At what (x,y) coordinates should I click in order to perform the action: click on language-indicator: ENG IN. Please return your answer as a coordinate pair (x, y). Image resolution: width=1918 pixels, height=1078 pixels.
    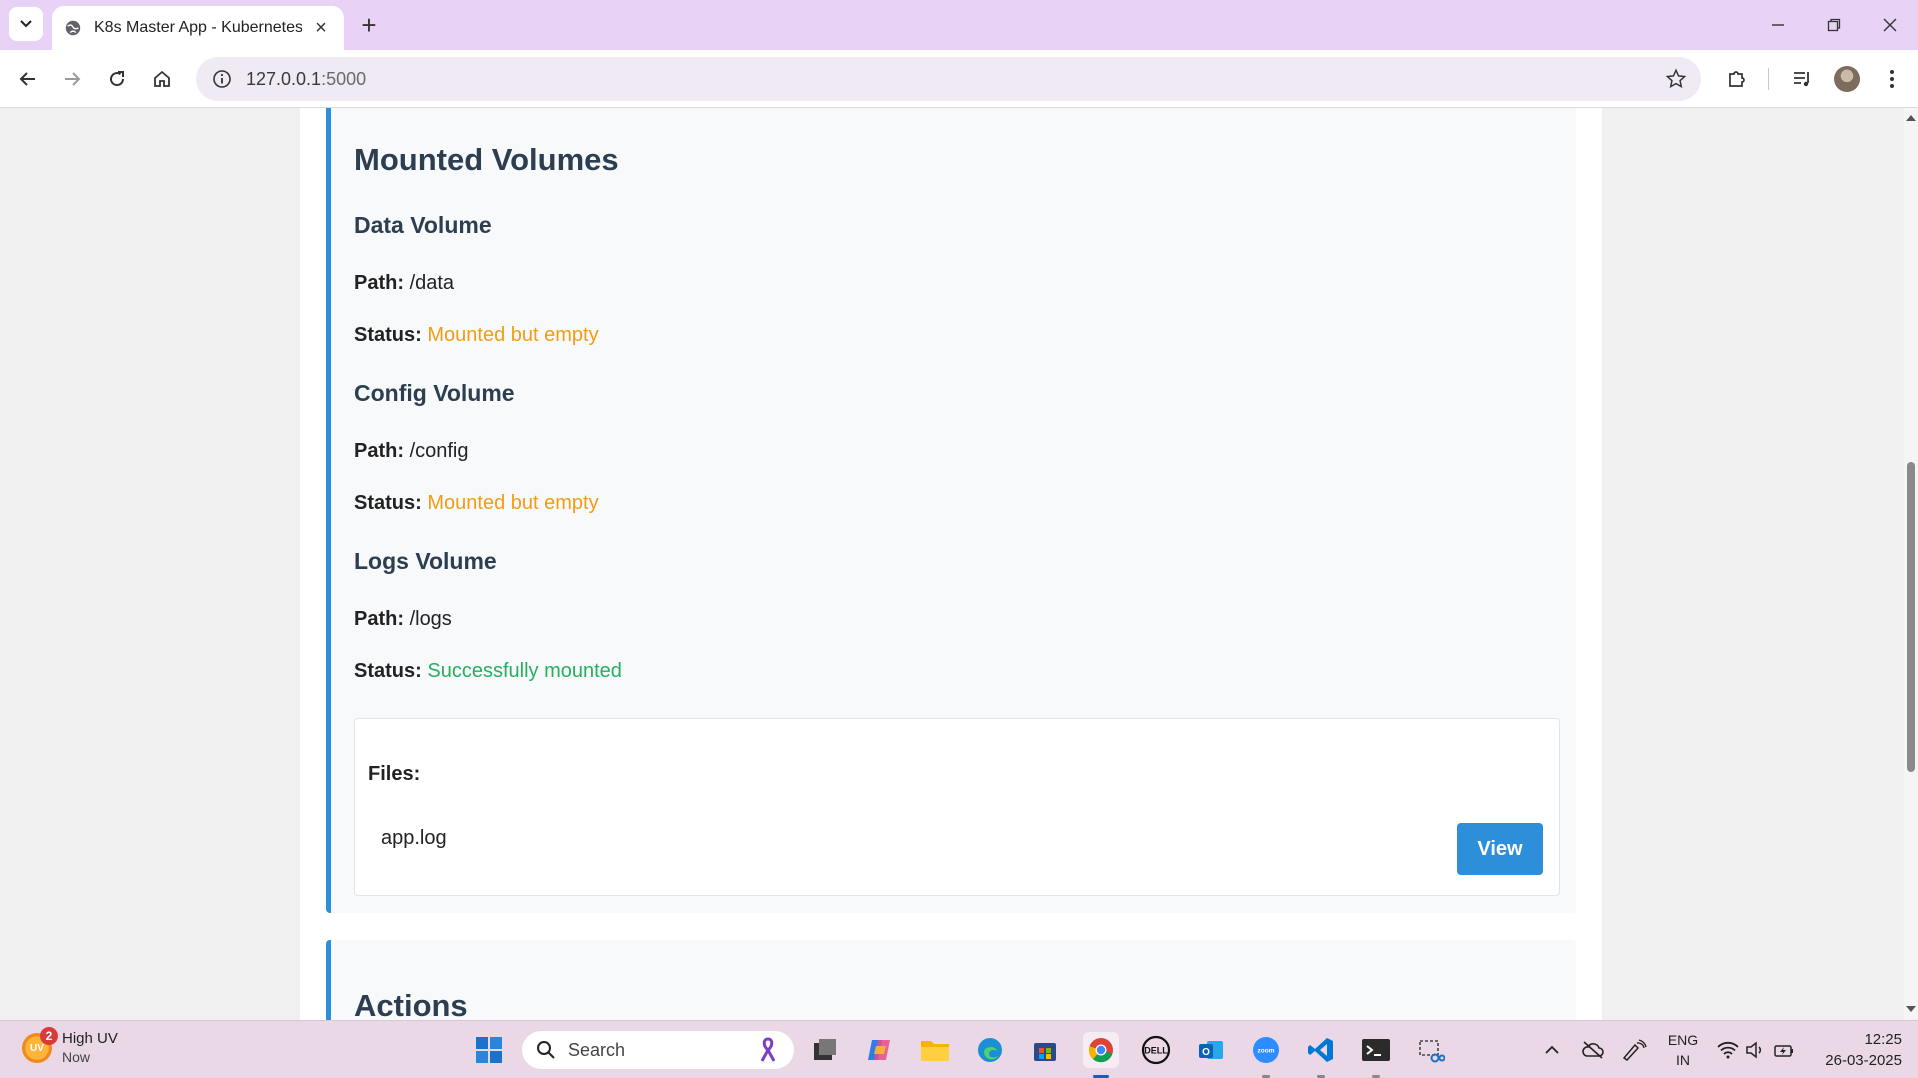
    Looking at the image, I should click on (1683, 1050).